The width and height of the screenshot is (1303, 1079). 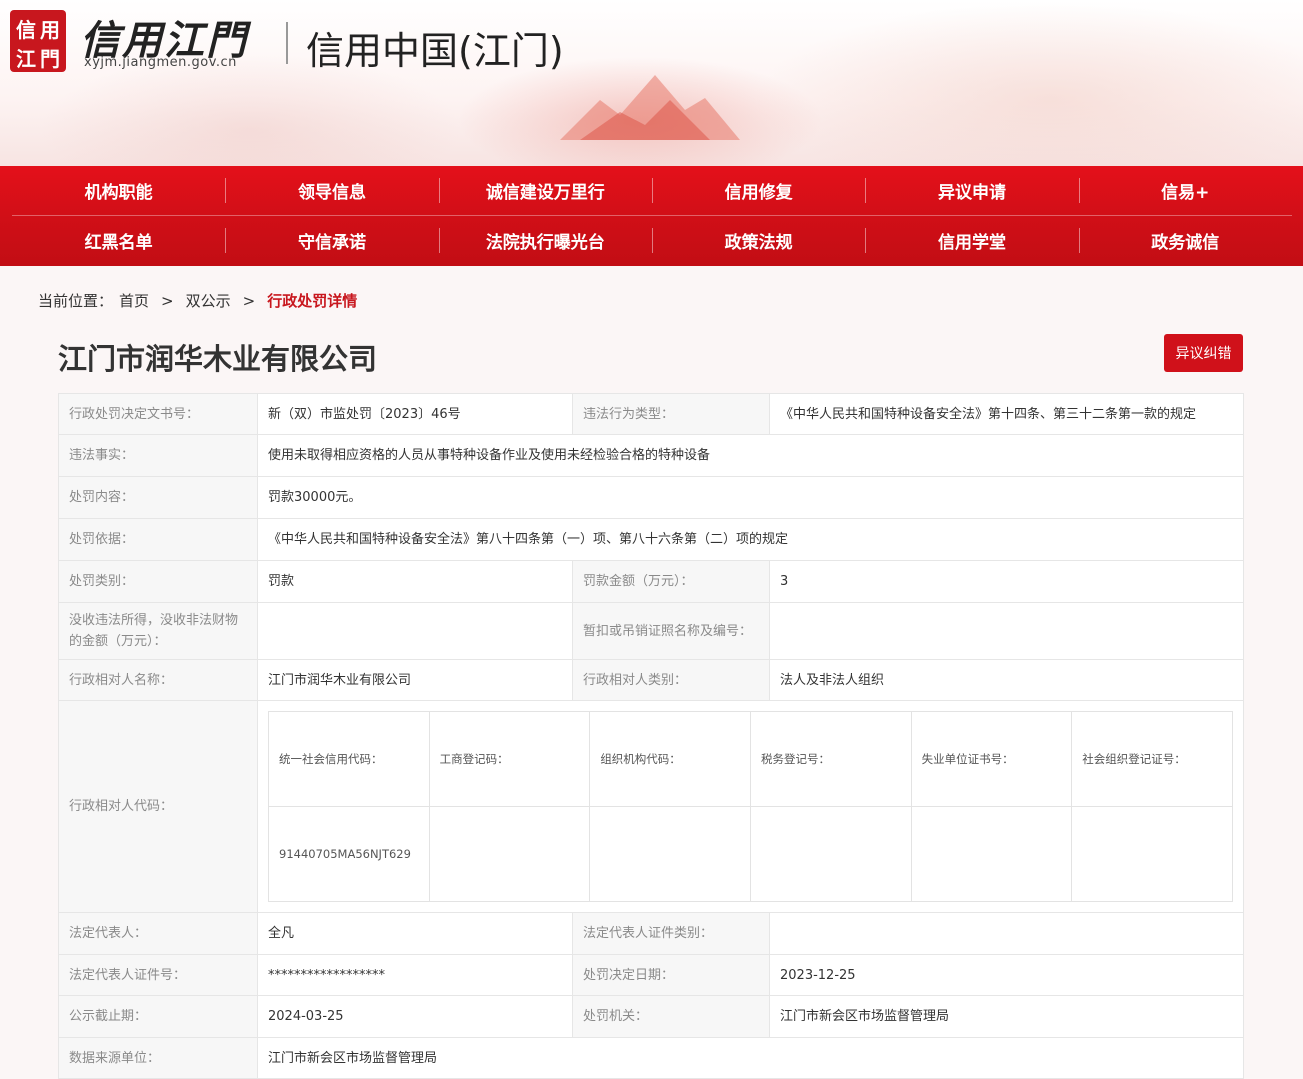 I want to click on table-row: 数据来源单位： 江门市新会区市场监督管理局, so click(x=651, y=1058).